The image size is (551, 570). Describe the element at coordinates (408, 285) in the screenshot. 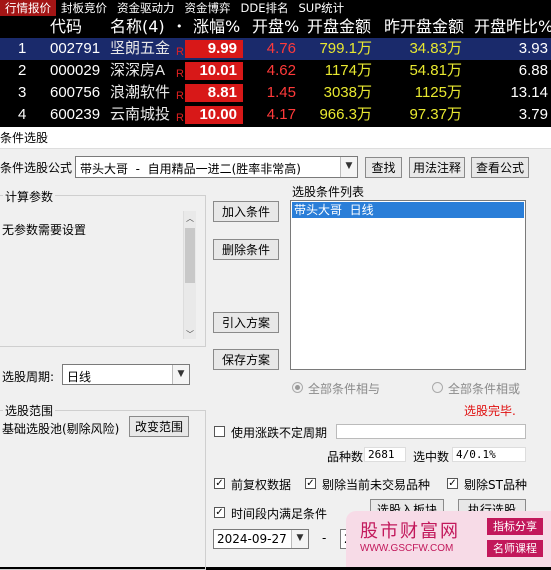

I see `condition-list: 带头大哥 日线` at that location.